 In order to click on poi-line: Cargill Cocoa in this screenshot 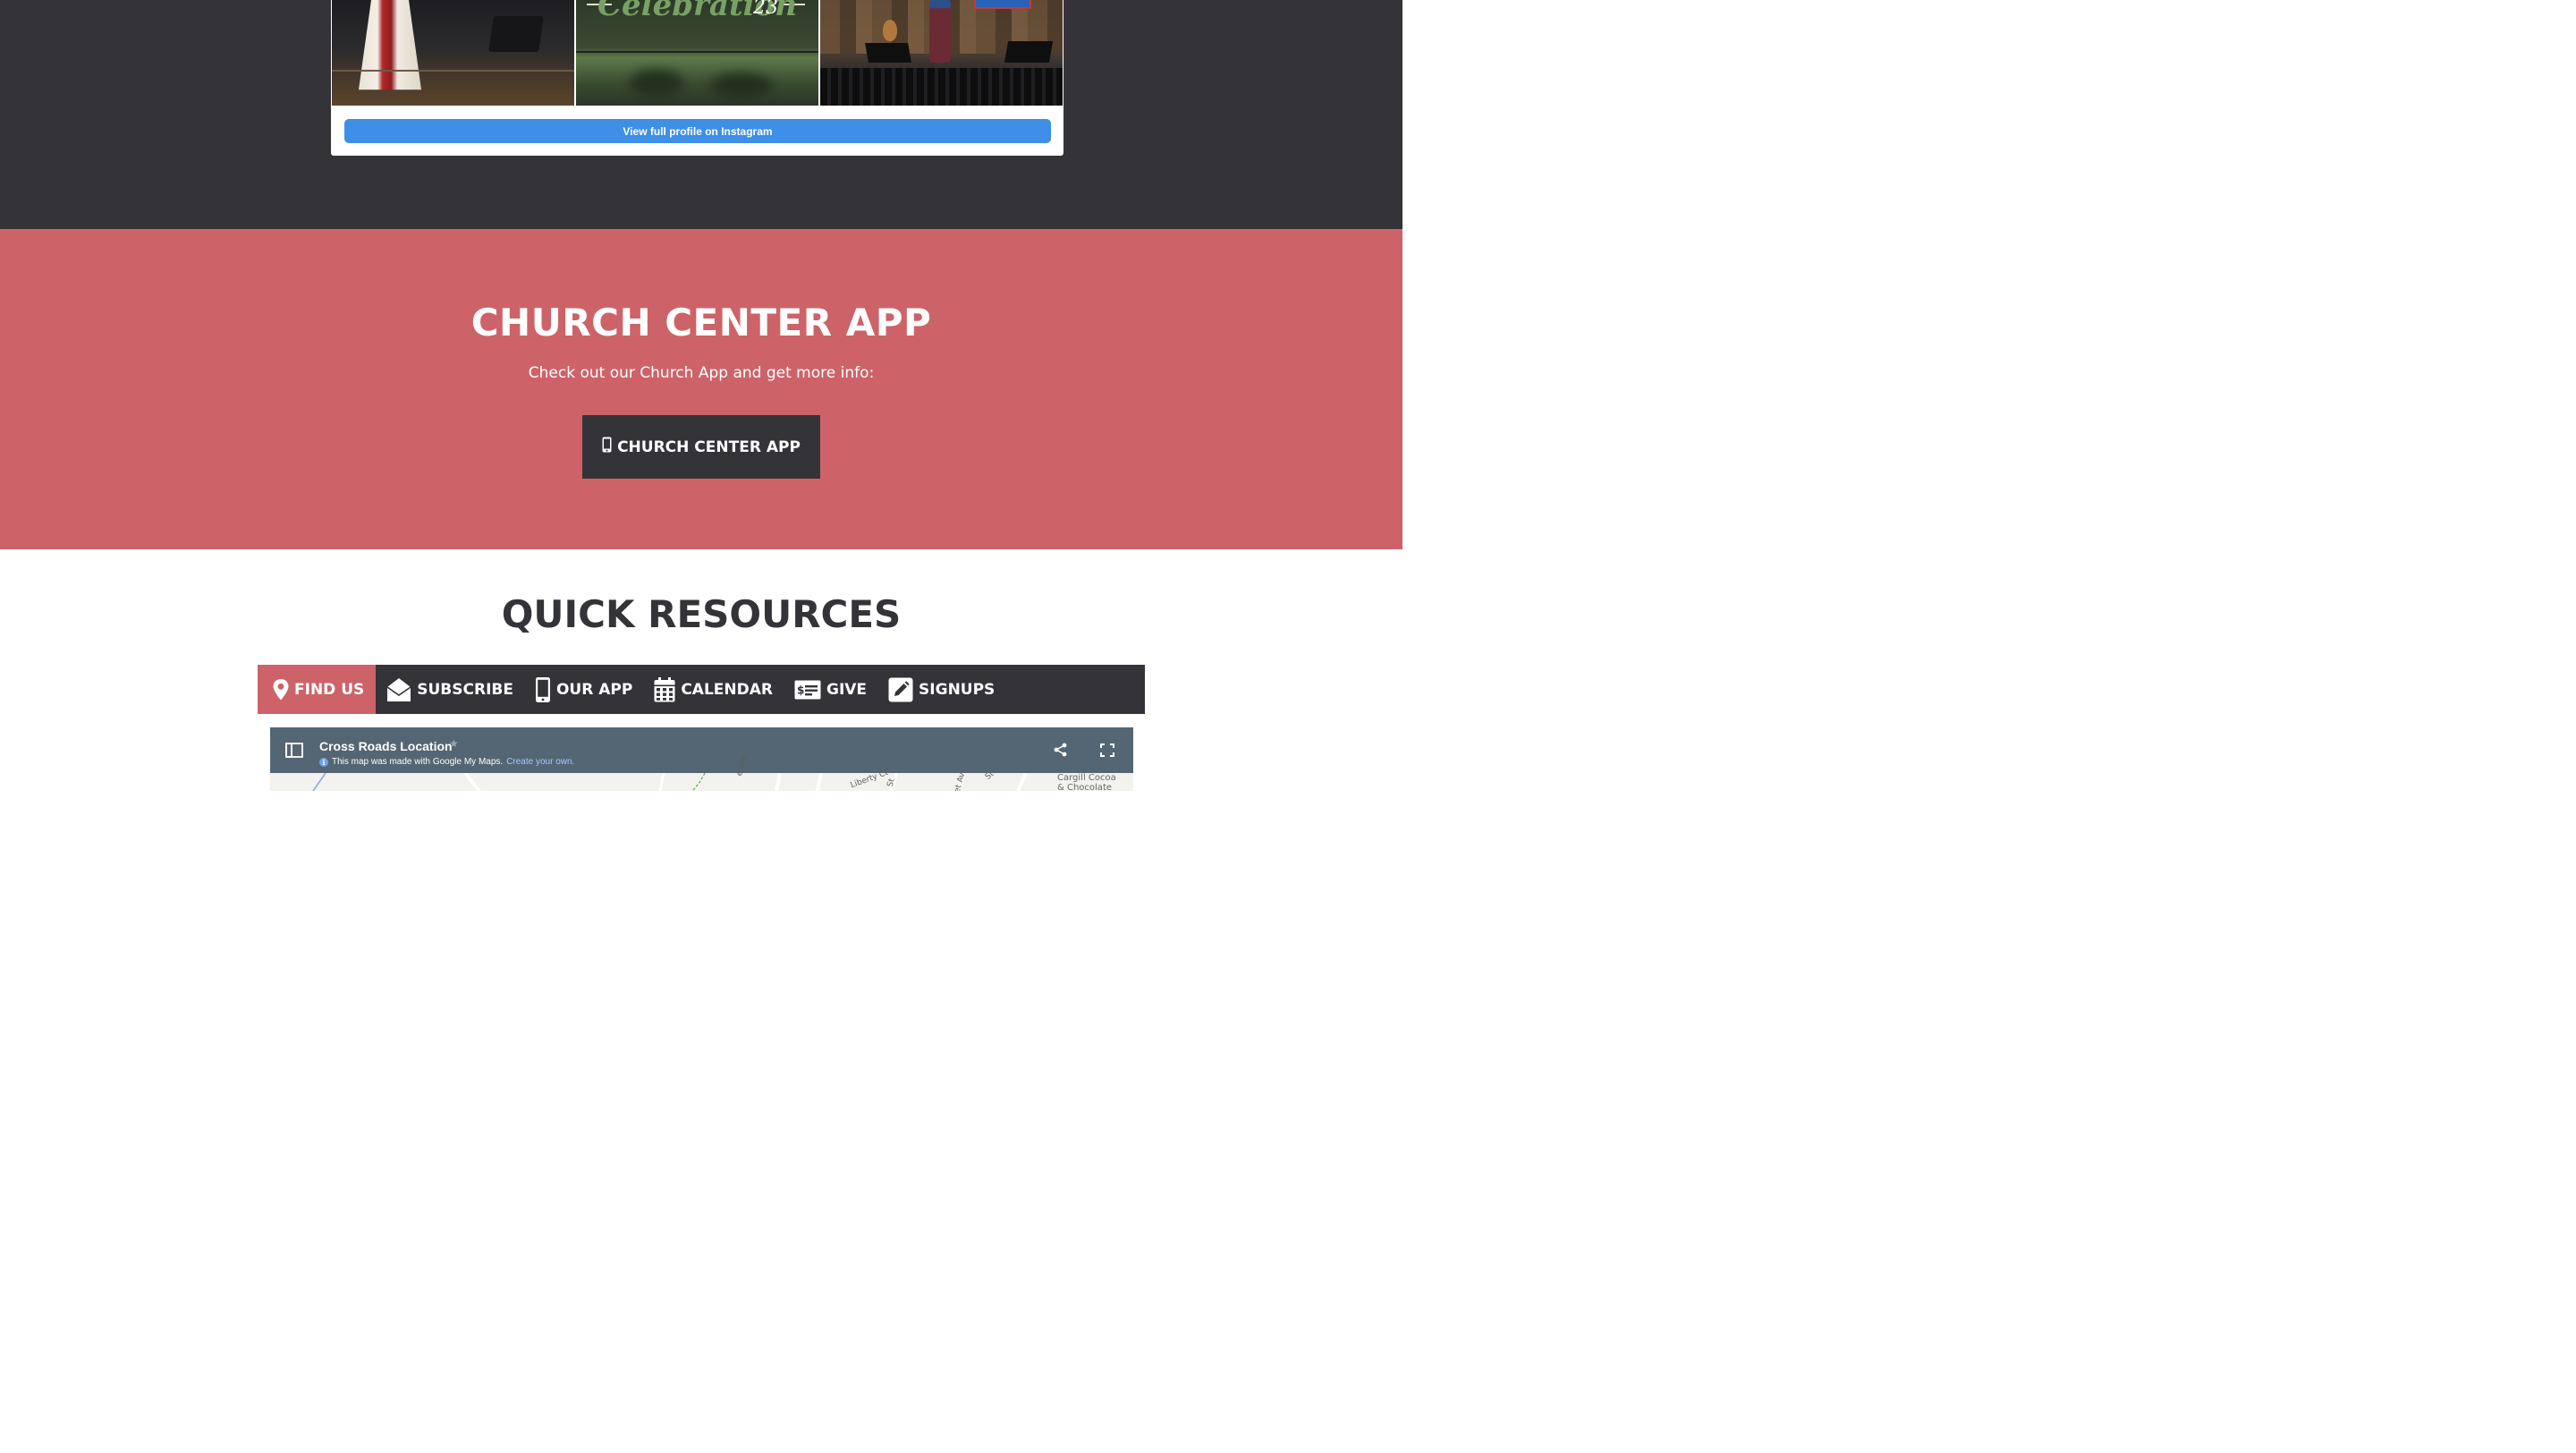, I will do `click(1086, 778)`.